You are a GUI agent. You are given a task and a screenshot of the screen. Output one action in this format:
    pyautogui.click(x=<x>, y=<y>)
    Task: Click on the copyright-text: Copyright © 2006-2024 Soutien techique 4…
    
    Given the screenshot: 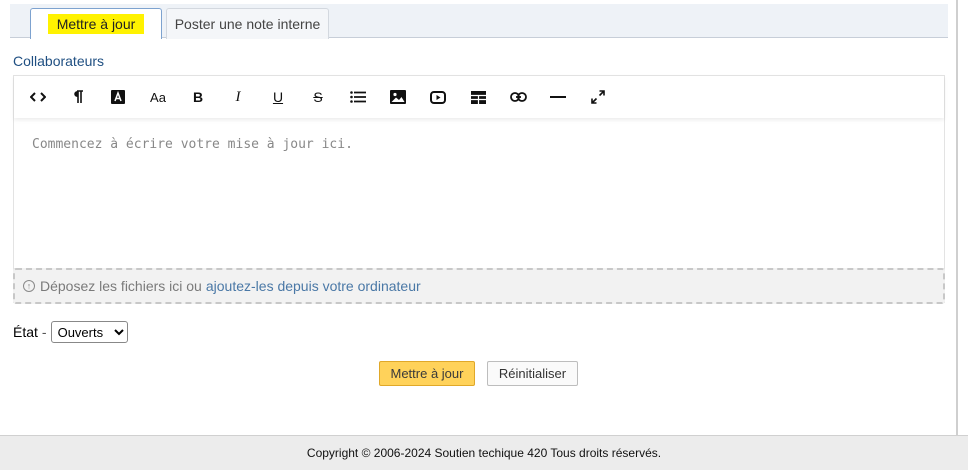 What is the action you would take?
    pyautogui.click(x=484, y=453)
    